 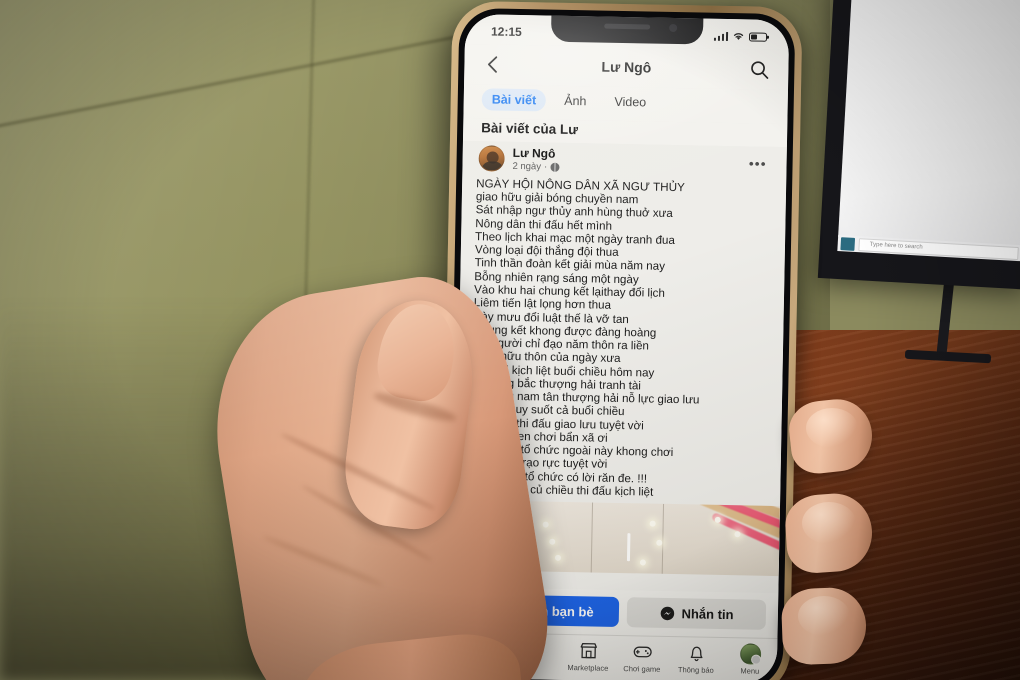 I want to click on post-meta: Lư Ngô 2 ngày ·, so click(x=626, y=161).